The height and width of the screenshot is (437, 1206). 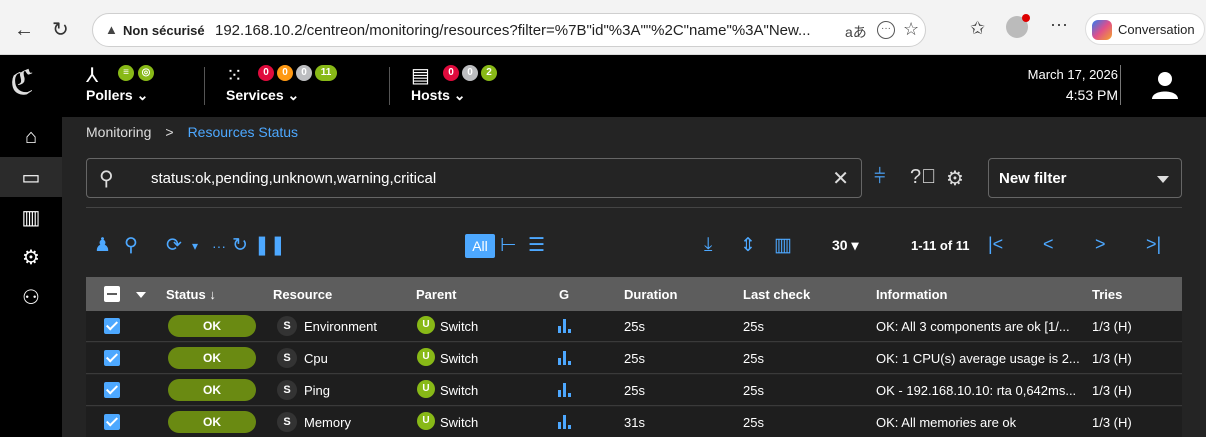 What do you see at coordinates (111, 29) in the screenshot?
I see `warning-icon: ▲` at bounding box center [111, 29].